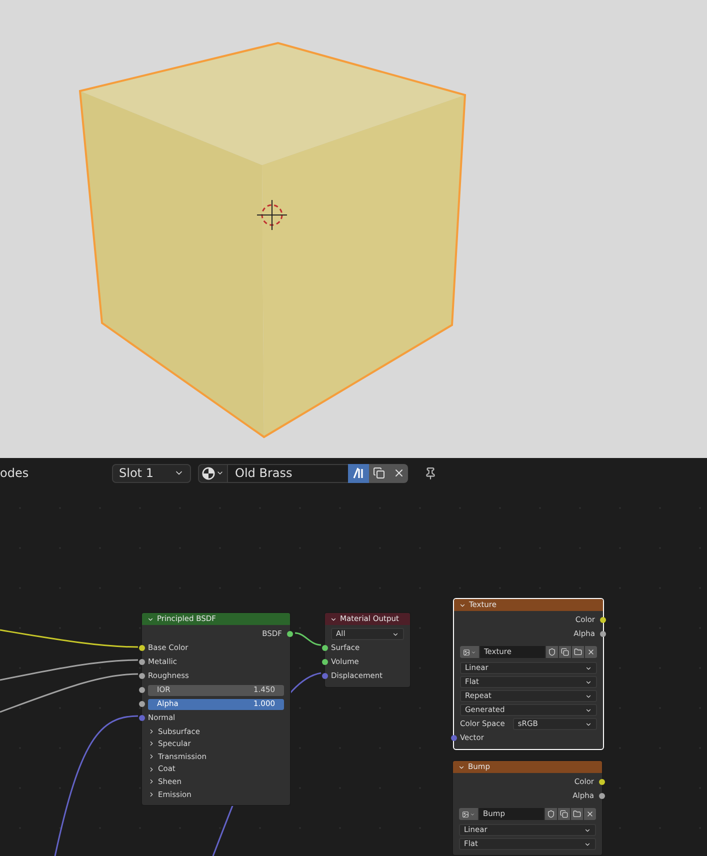 The image size is (707, 856). What do you see at coordinates (288, 473) in the screenshot?
I see `material-name-field: Old Brass` at bounding box center [288, 473].